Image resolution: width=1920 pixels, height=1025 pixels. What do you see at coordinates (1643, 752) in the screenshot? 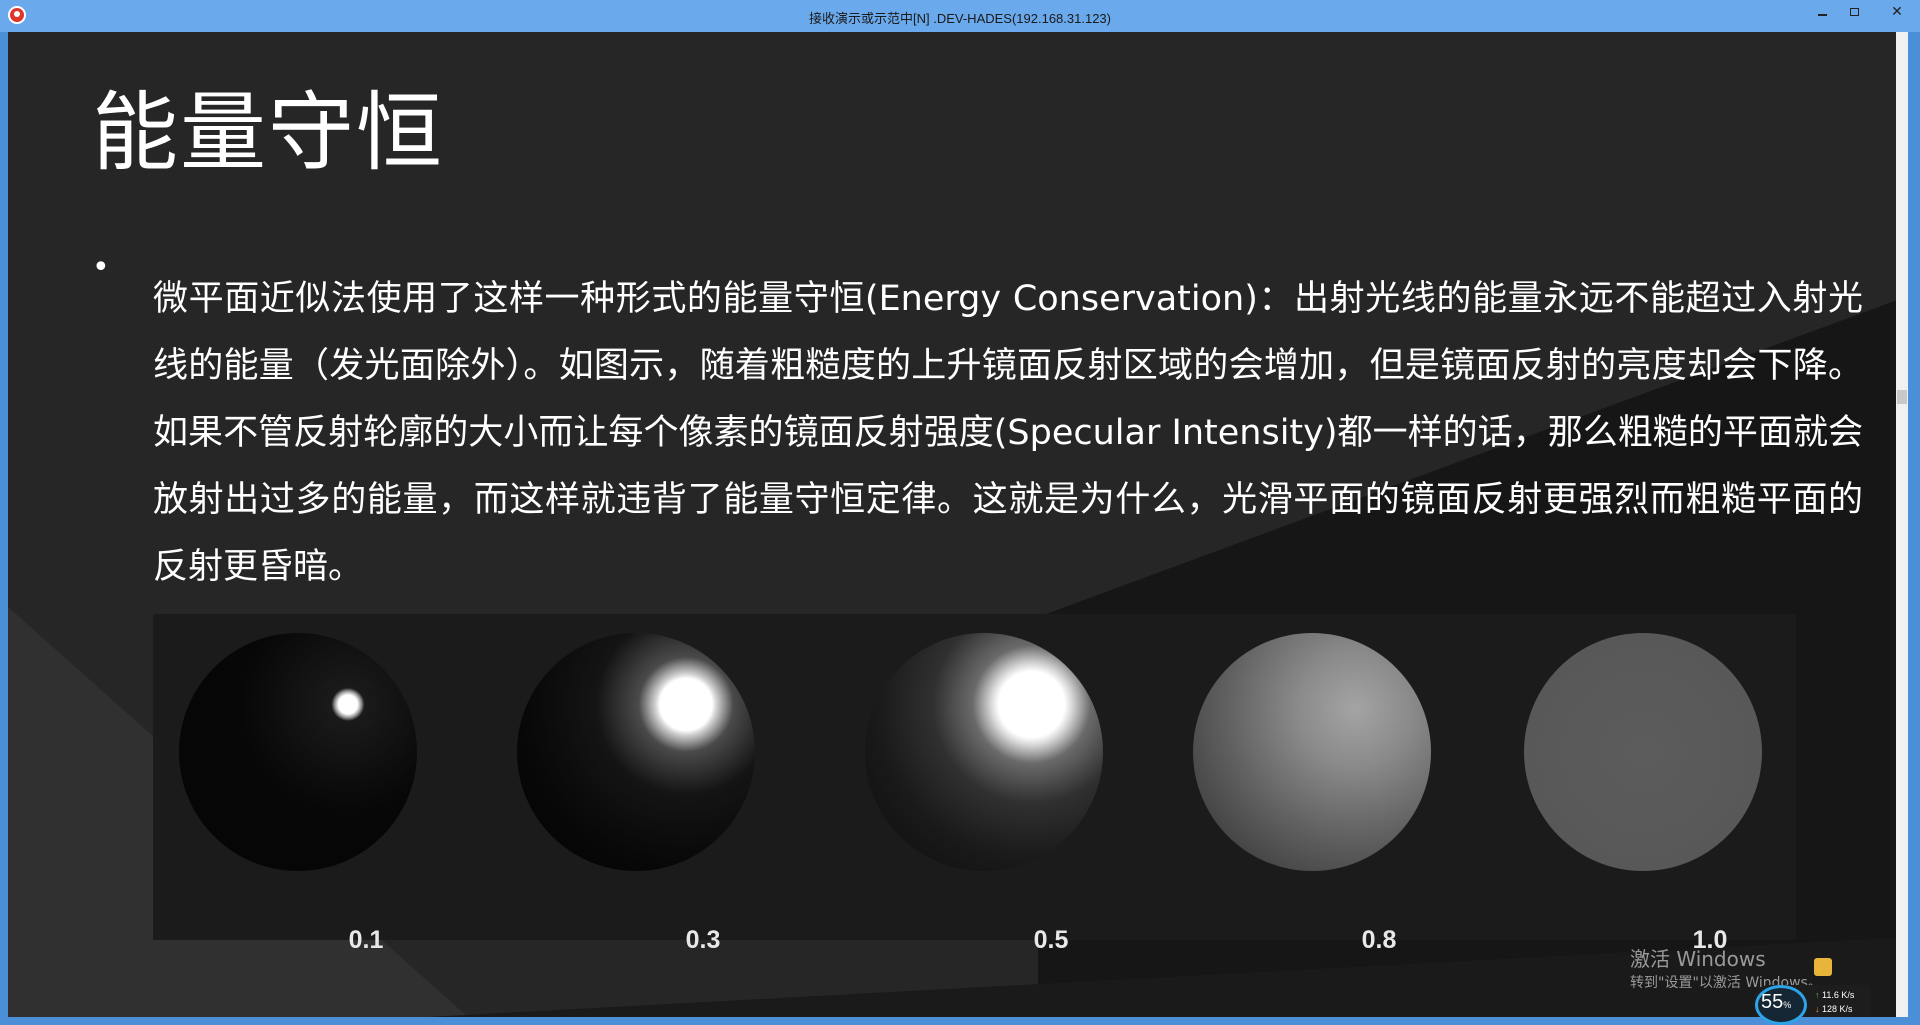
I see `sphere-roughness-1.0` at bounding box center [1643, 752].